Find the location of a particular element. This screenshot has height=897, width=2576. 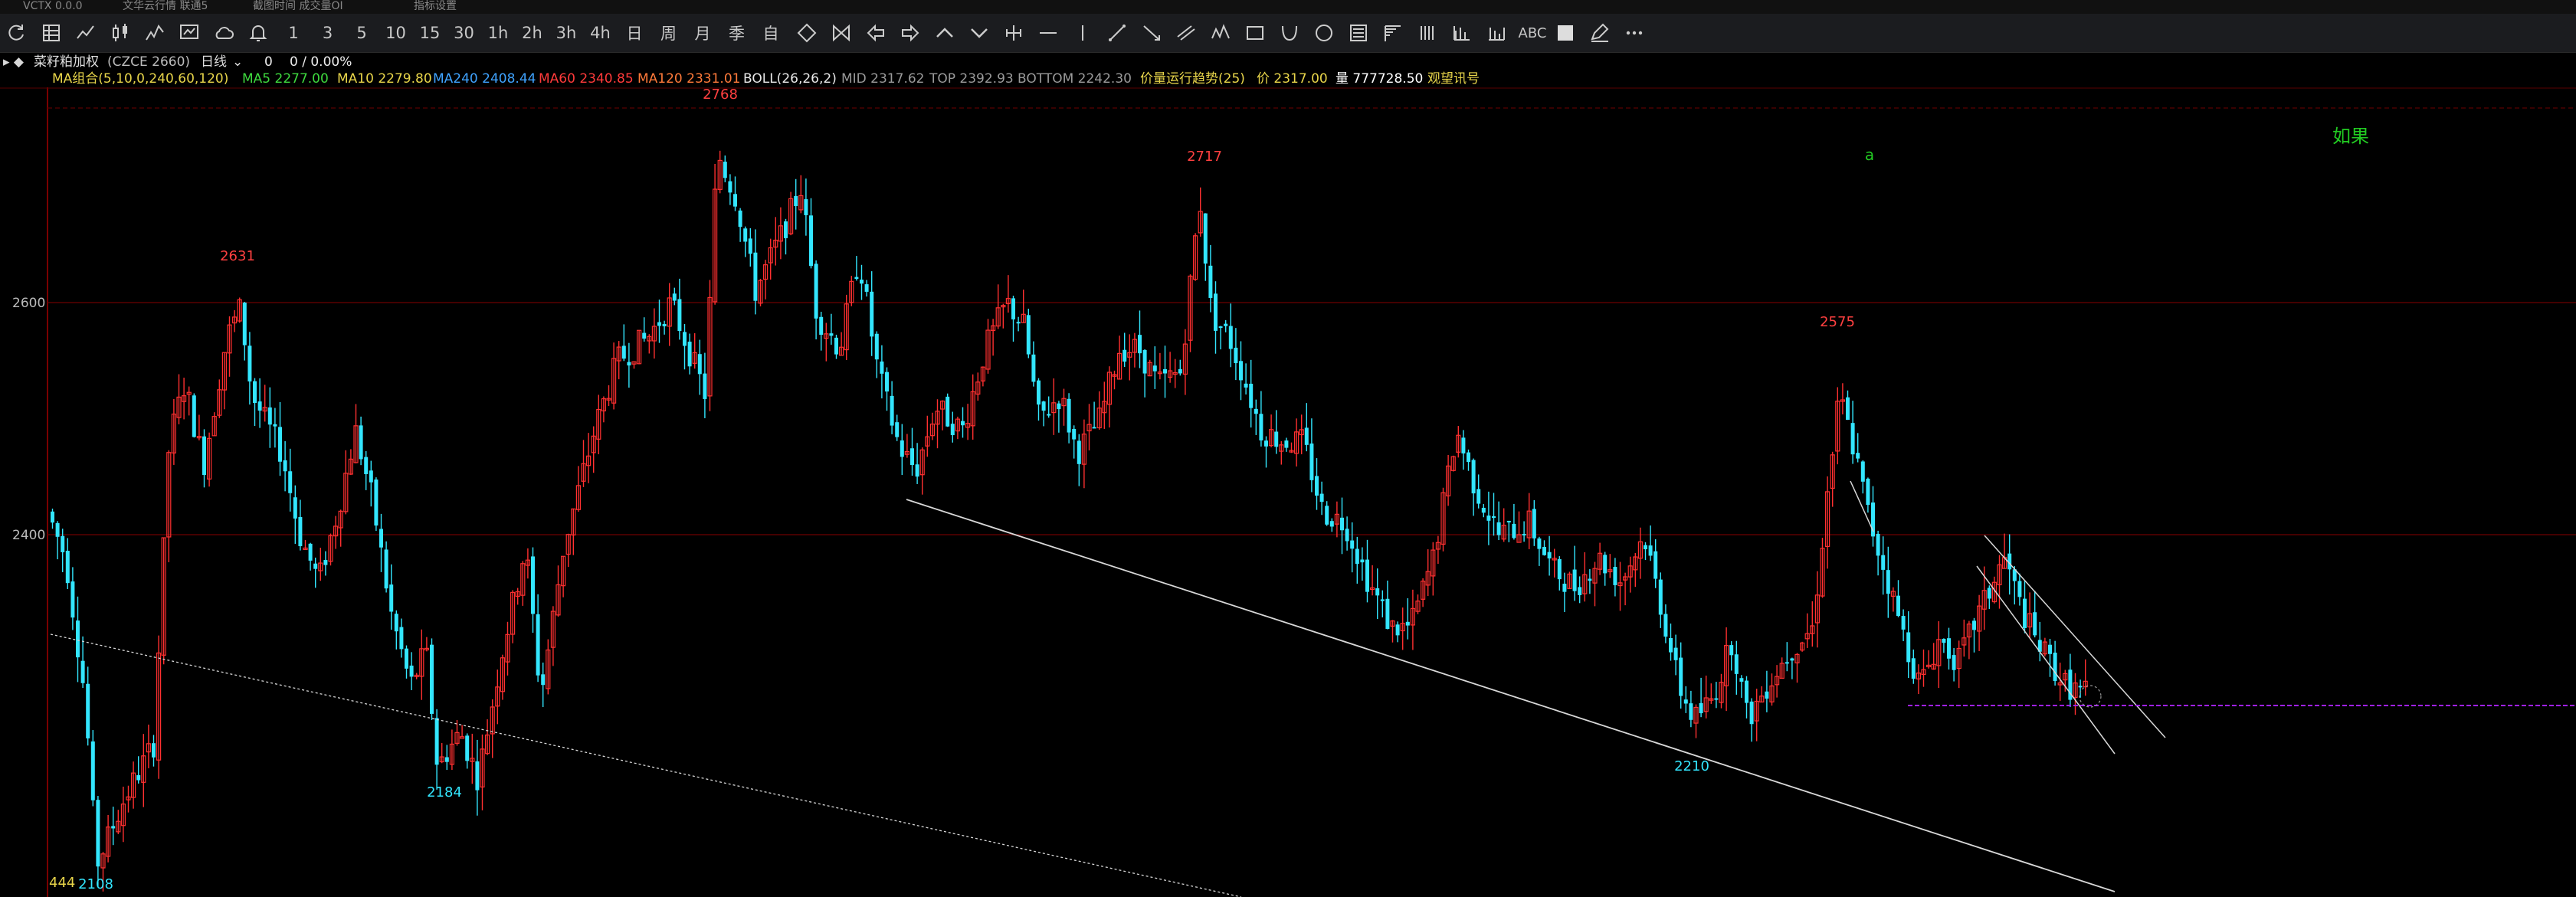

wave-icon is located at coordinates (1220, 33).